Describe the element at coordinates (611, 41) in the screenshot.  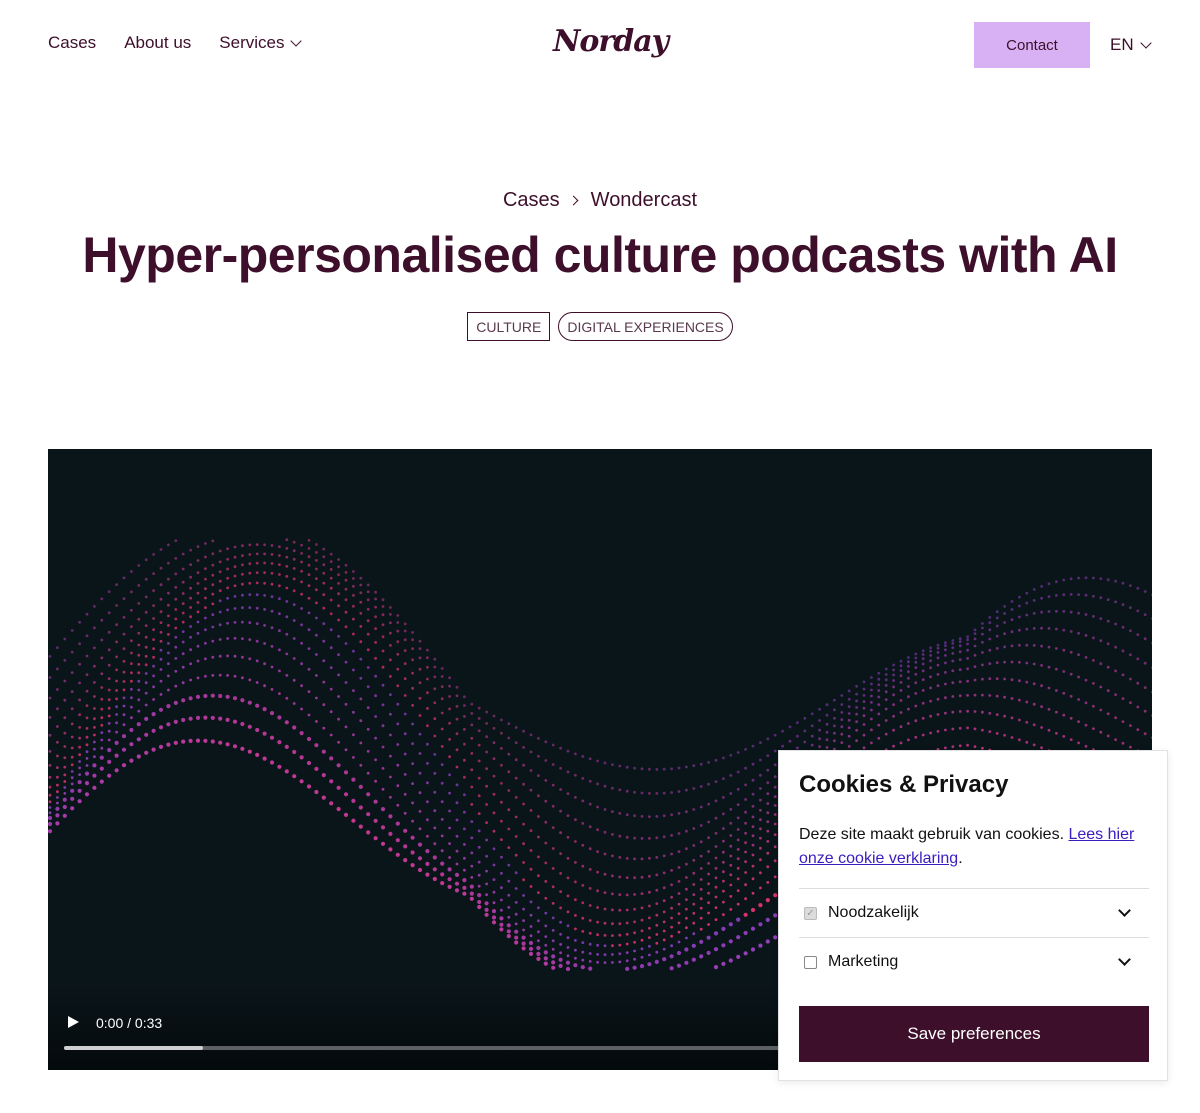
I see `norday-logo: Norday` at that location.